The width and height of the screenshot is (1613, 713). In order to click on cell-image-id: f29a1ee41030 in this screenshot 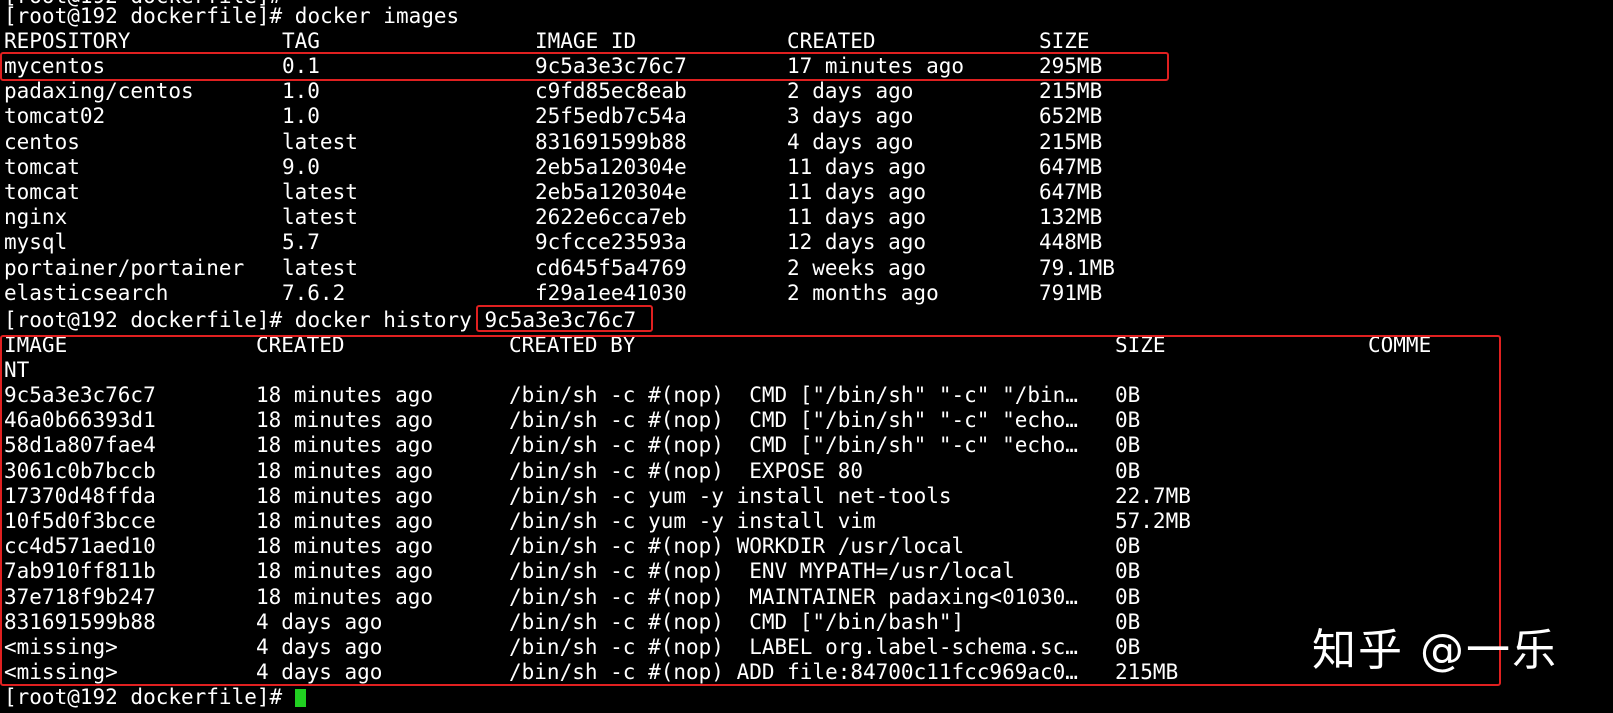, I will do `click(611, 292)`.